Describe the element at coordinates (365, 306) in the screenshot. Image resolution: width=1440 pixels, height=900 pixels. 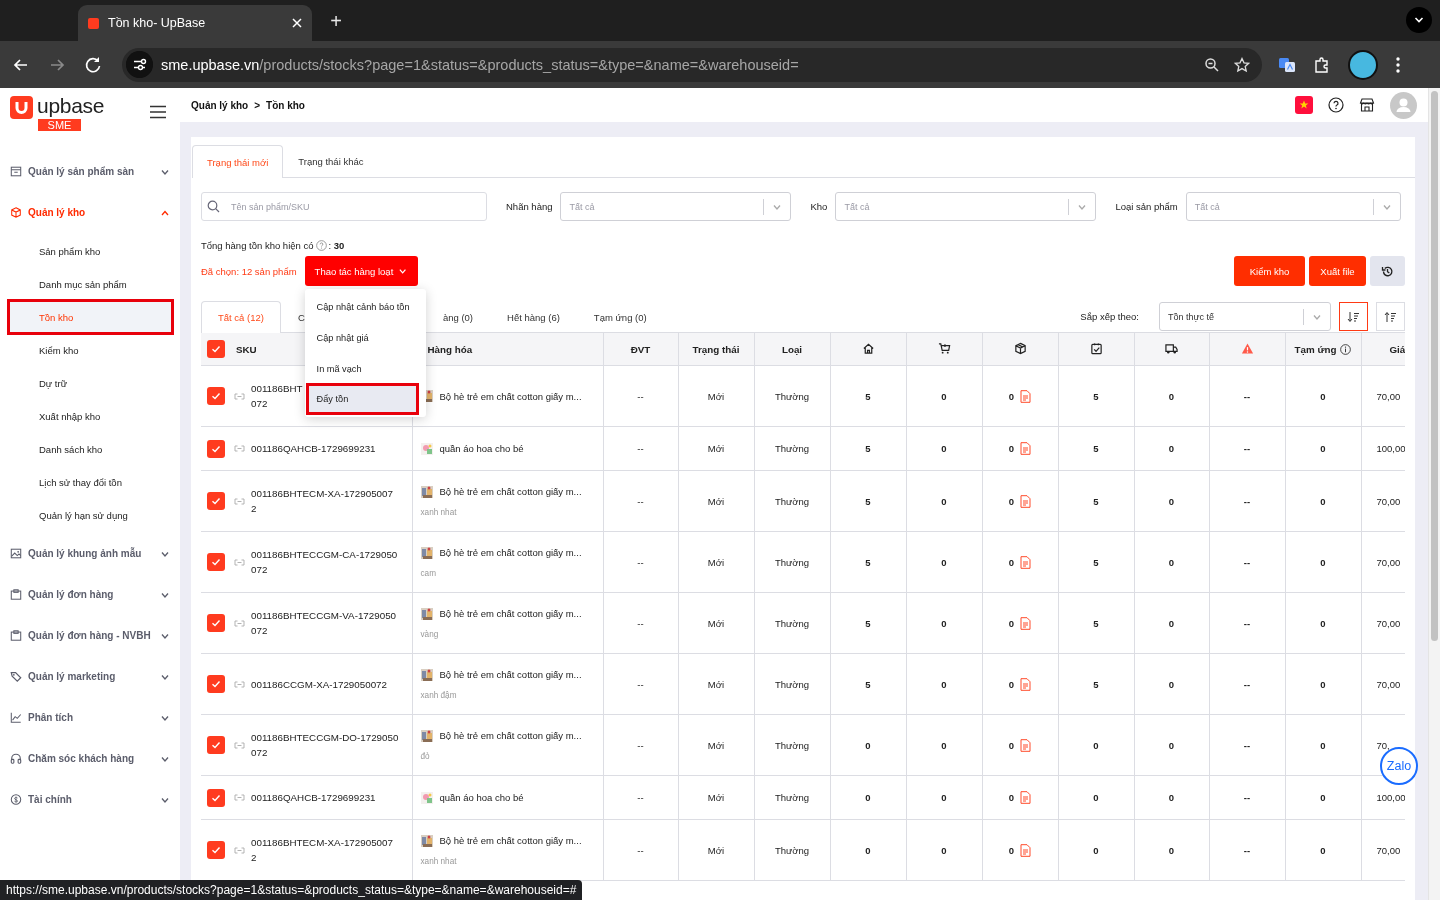
I see `menu-item: Cập nhật cảnh báo tồn` at that location.